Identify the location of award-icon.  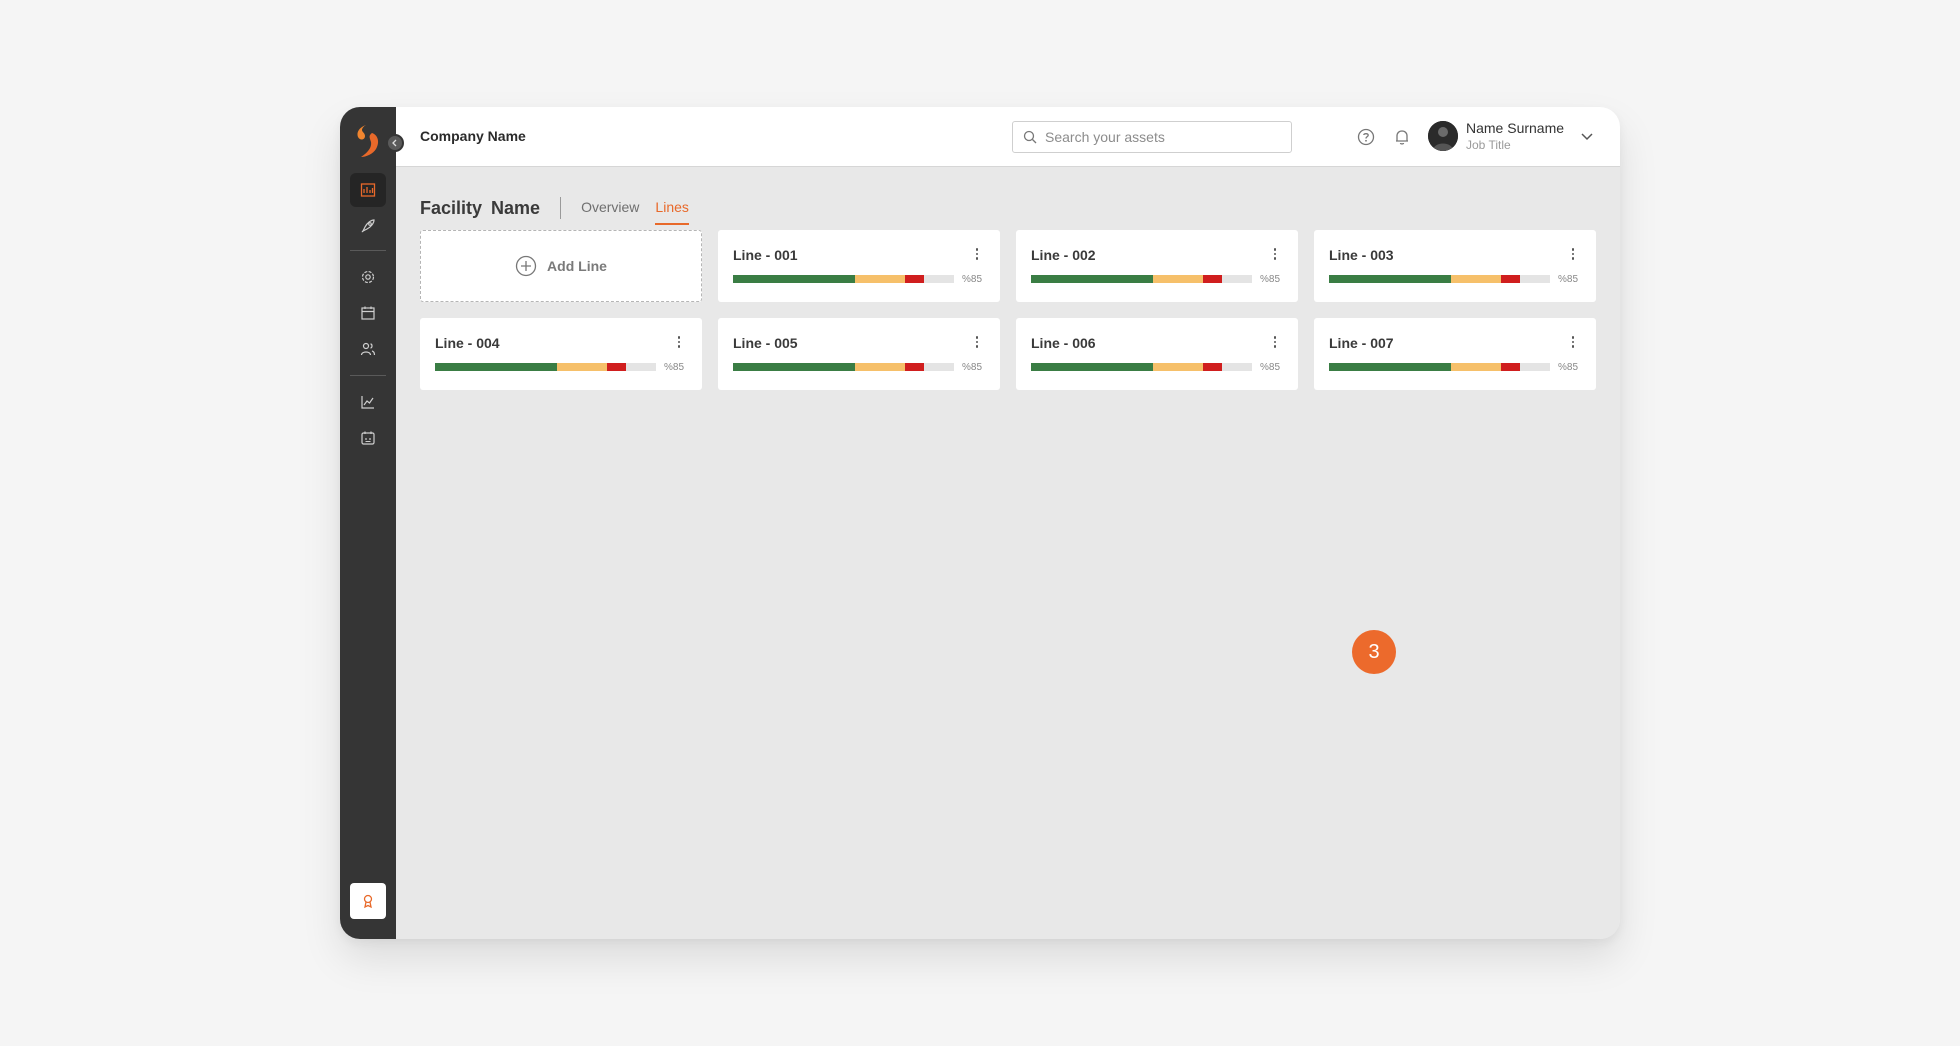
(368, 901).